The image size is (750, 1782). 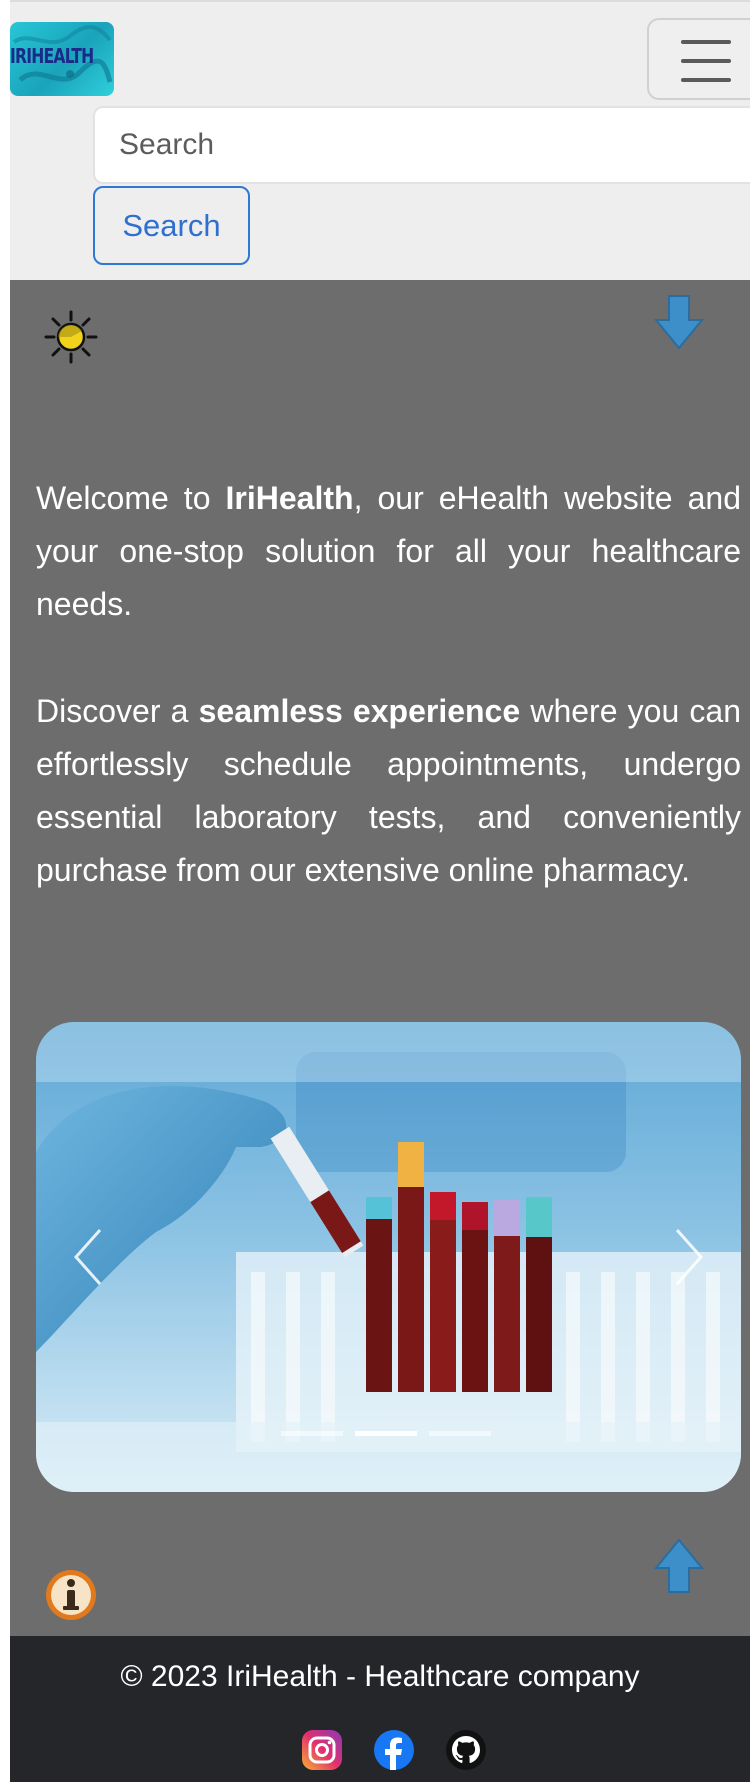 What do you see at coordinates (380, 1676) in the screenshot?
I see `copyright-text: © 2023 IriHealth - Healthcare company` at bounding box center [380, 1676].